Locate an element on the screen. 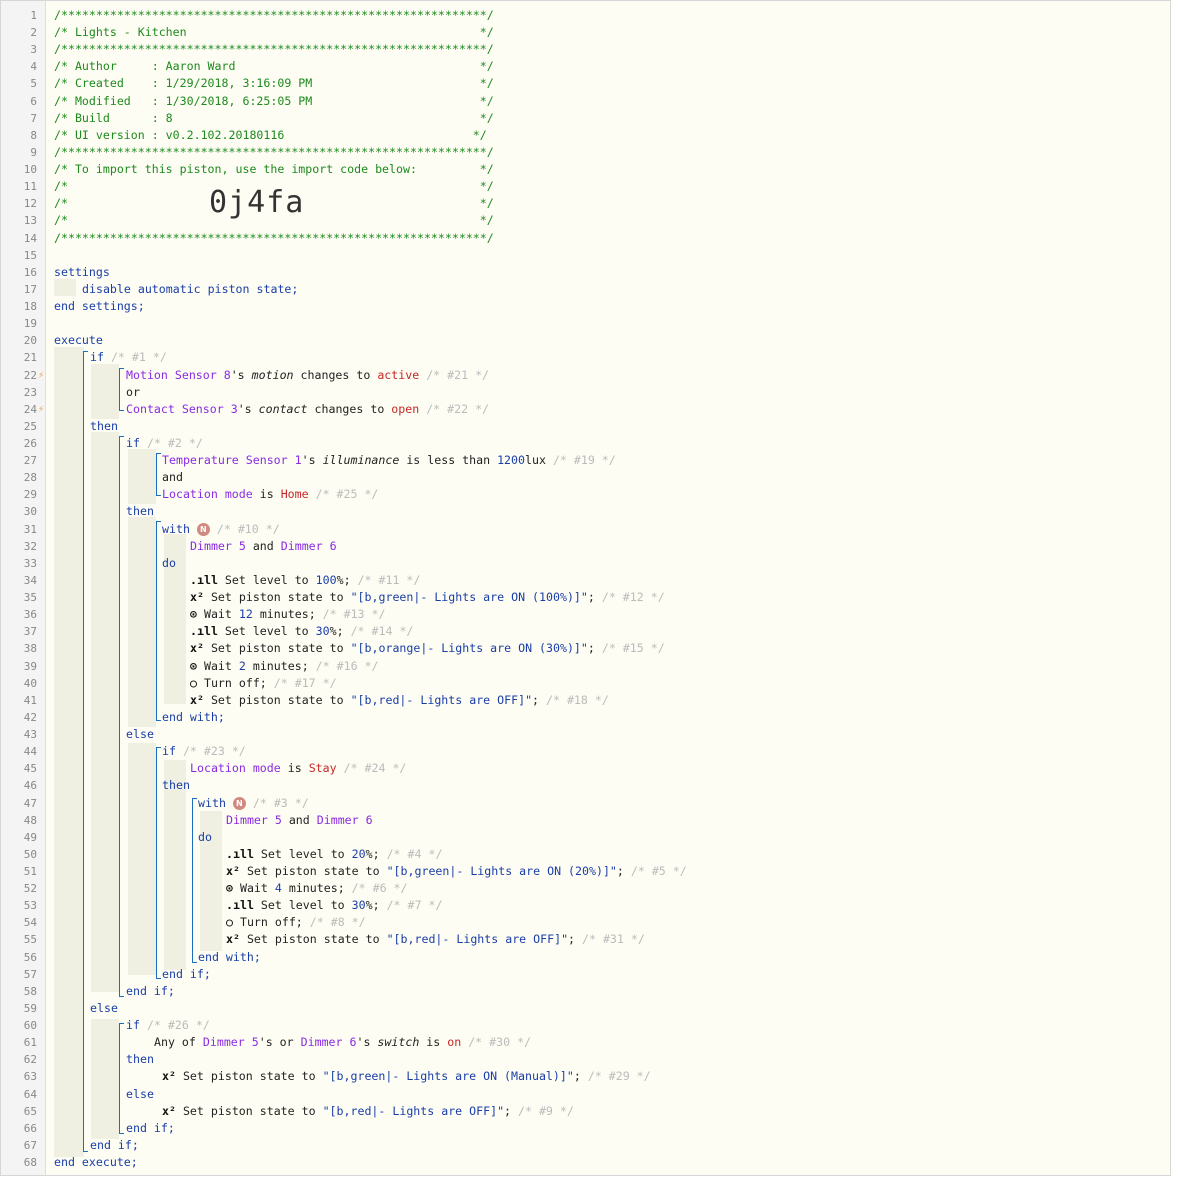 Image resolution: width=1178 pixels, height=1184 pixels. keyword-end-execute: end execute; is located at coordinates (96, 1162).